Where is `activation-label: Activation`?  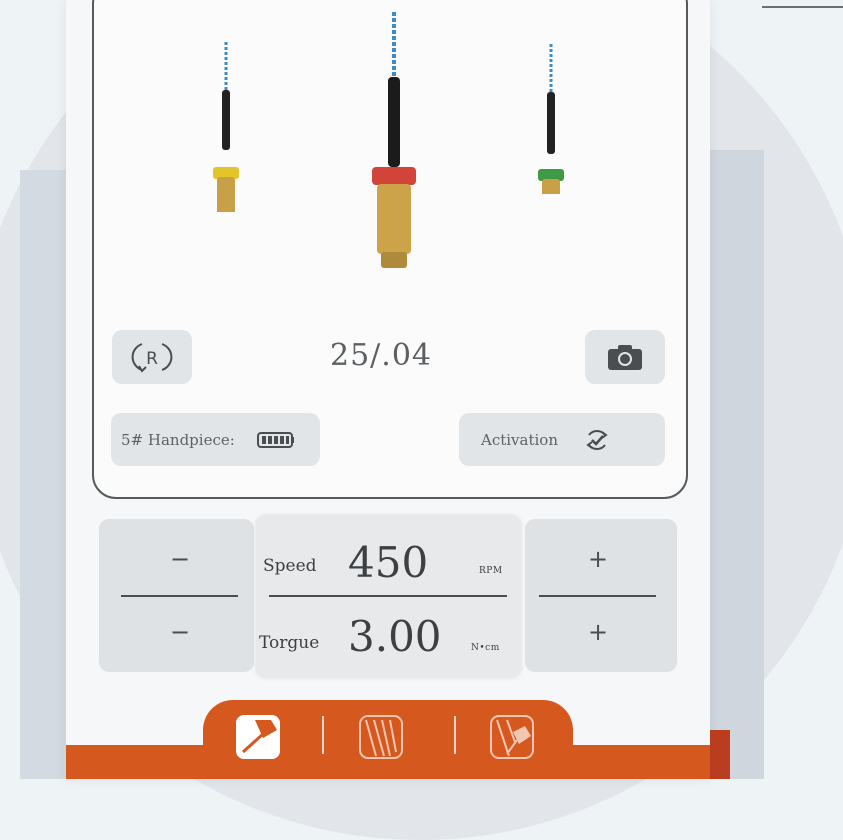
activation-label: Activation is located at coordinates (519, 439).